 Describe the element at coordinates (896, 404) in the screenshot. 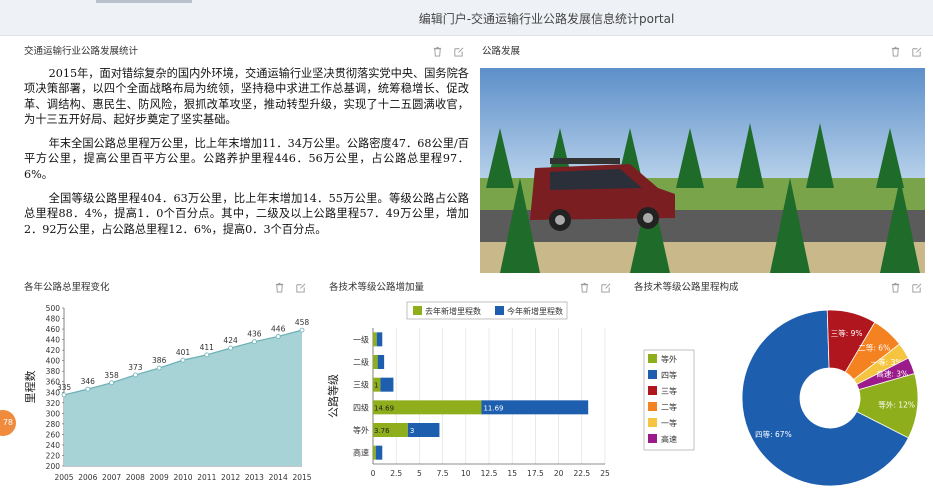

I see `slice-label: 等外: 12%` at that location.